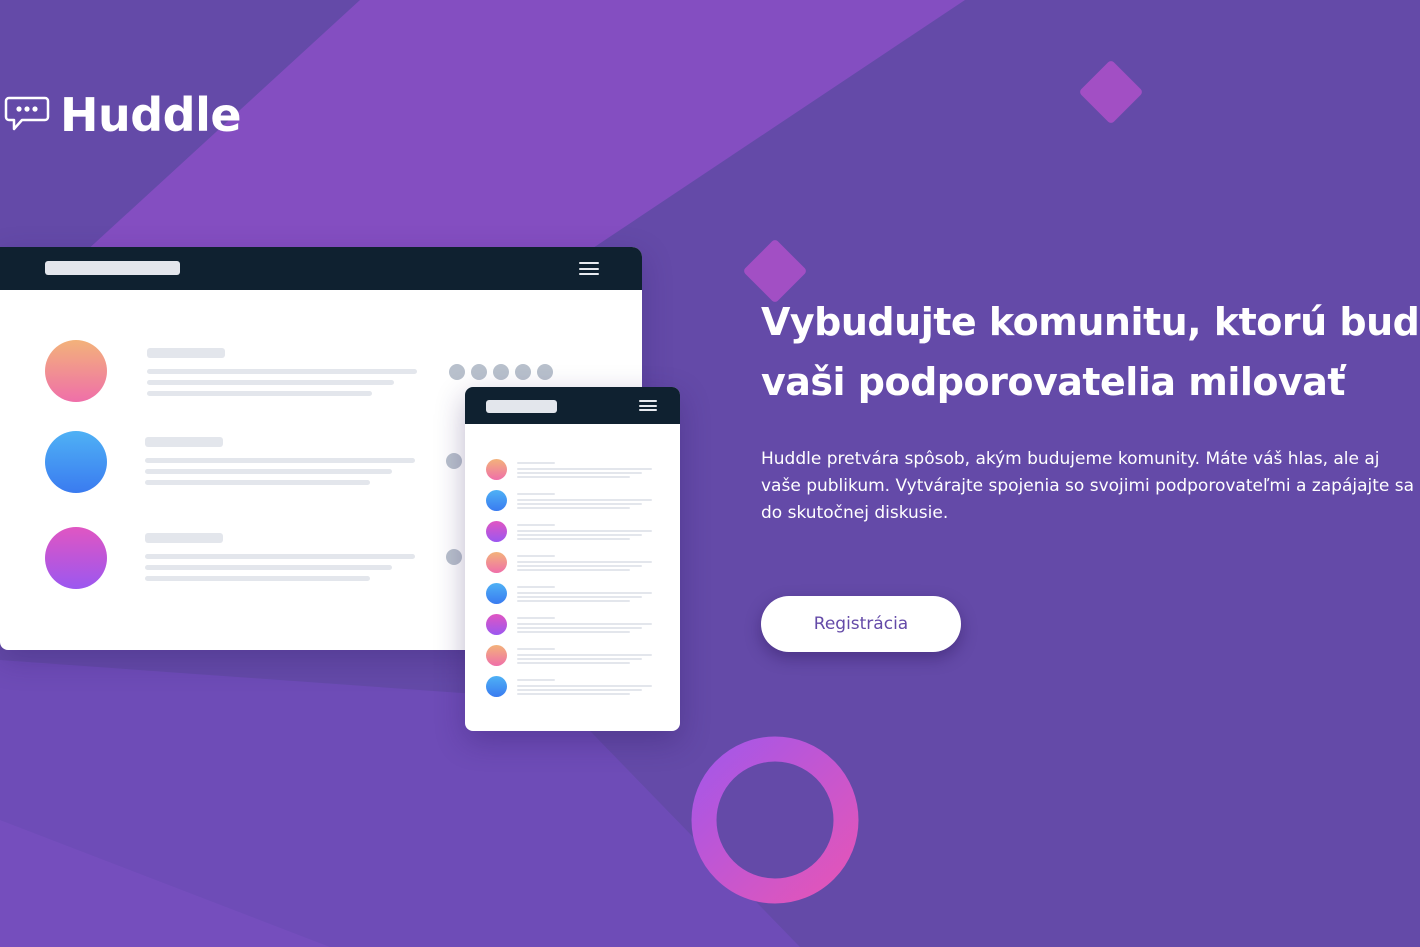 The height and width of the screenshot is (947, 1420). What do you see at coordinates (572, 405) in the screenshot?
I see `mobile-mockup-topbar` at bounding box center [572, 405].